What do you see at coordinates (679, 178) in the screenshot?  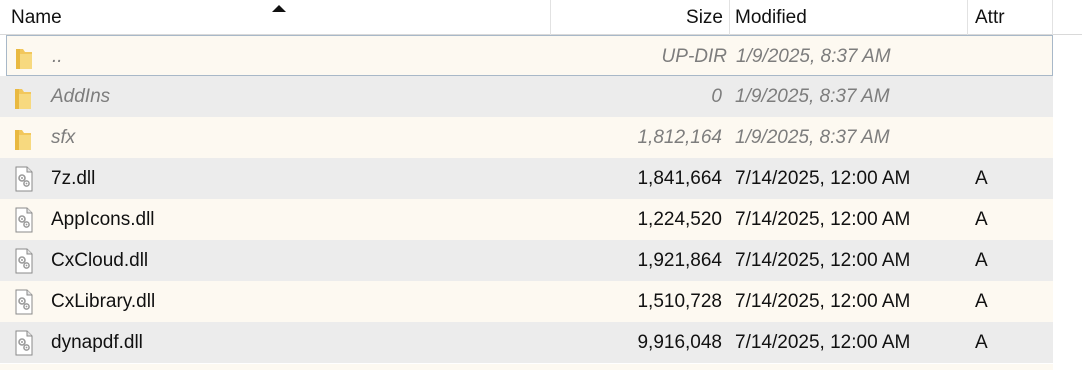 I see `row-size: 1,841,664` at bounding box center [679, 178].